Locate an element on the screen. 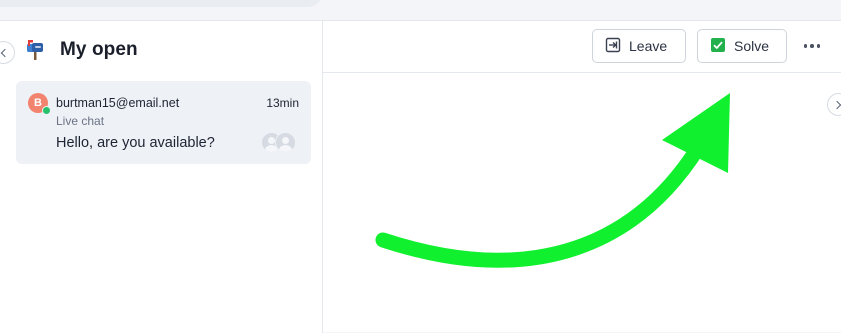 The width and height of the screenshot is (841, 333). collapse-left-button is located at coordinates (7, 52).